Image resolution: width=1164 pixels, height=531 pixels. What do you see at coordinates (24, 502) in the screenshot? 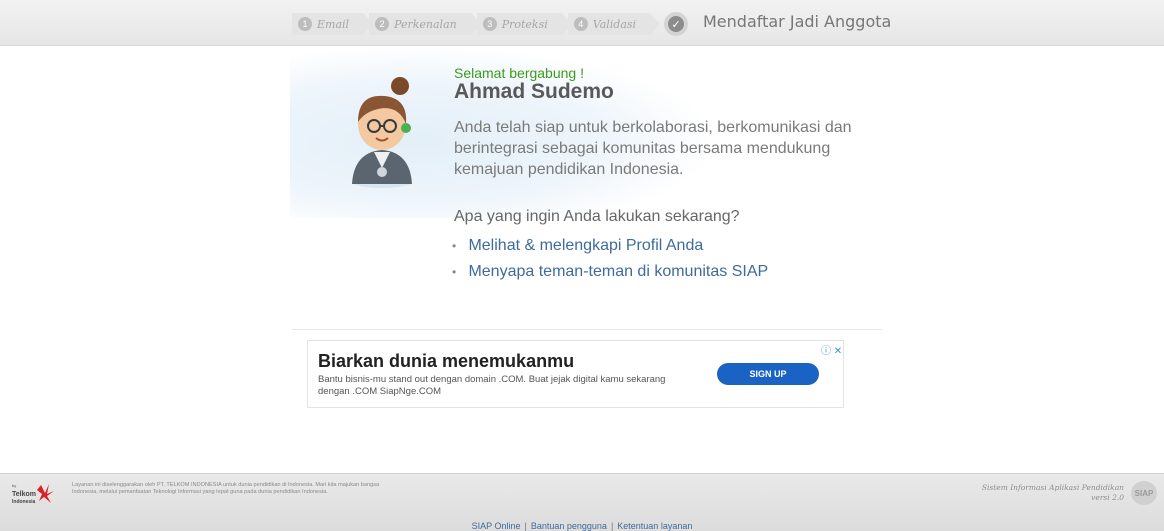
I see `logo-sub-text: Indonesia` at bounding box center [24, 502].